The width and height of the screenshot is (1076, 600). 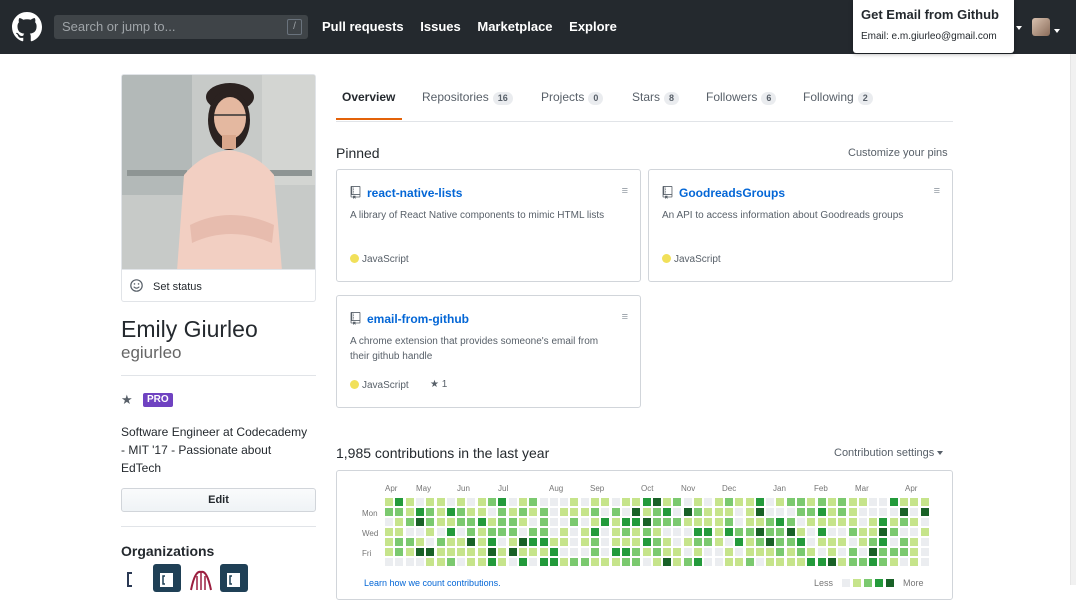 What do you see at coordinates (218, 172) in the screenshot?
I see `profile-photo` at bounding box center [218, 172].